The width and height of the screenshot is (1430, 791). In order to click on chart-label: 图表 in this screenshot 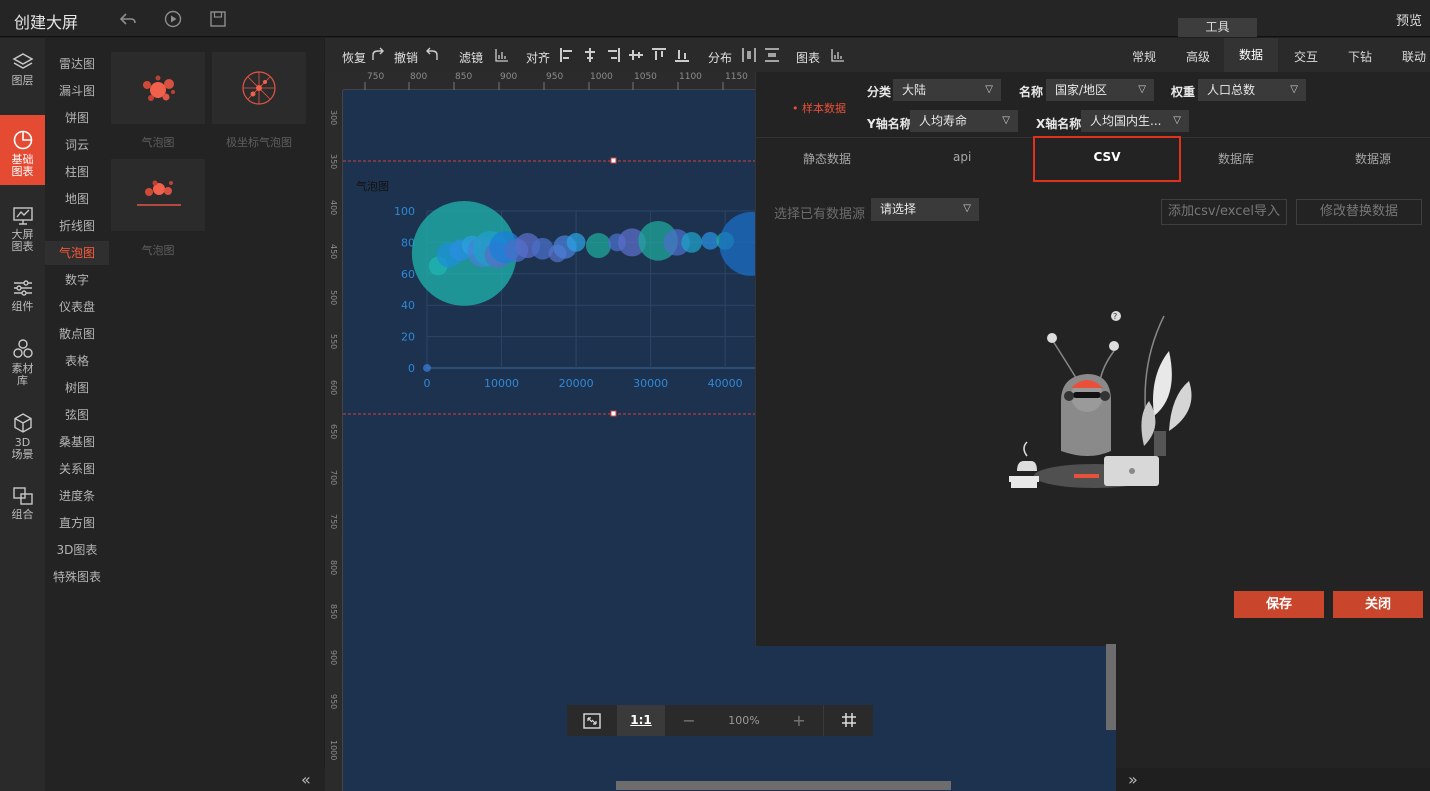, I will do `click(808, 57)`.